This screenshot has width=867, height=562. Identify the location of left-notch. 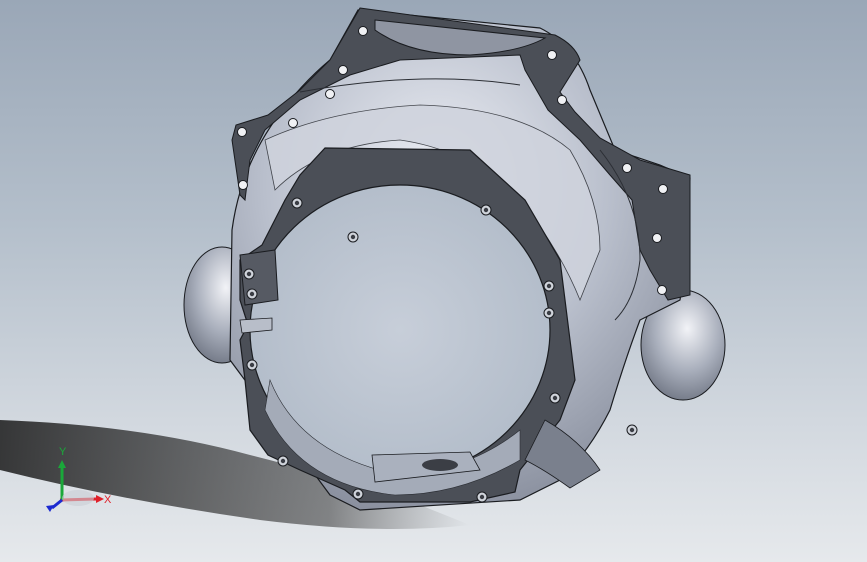
(256, 325).